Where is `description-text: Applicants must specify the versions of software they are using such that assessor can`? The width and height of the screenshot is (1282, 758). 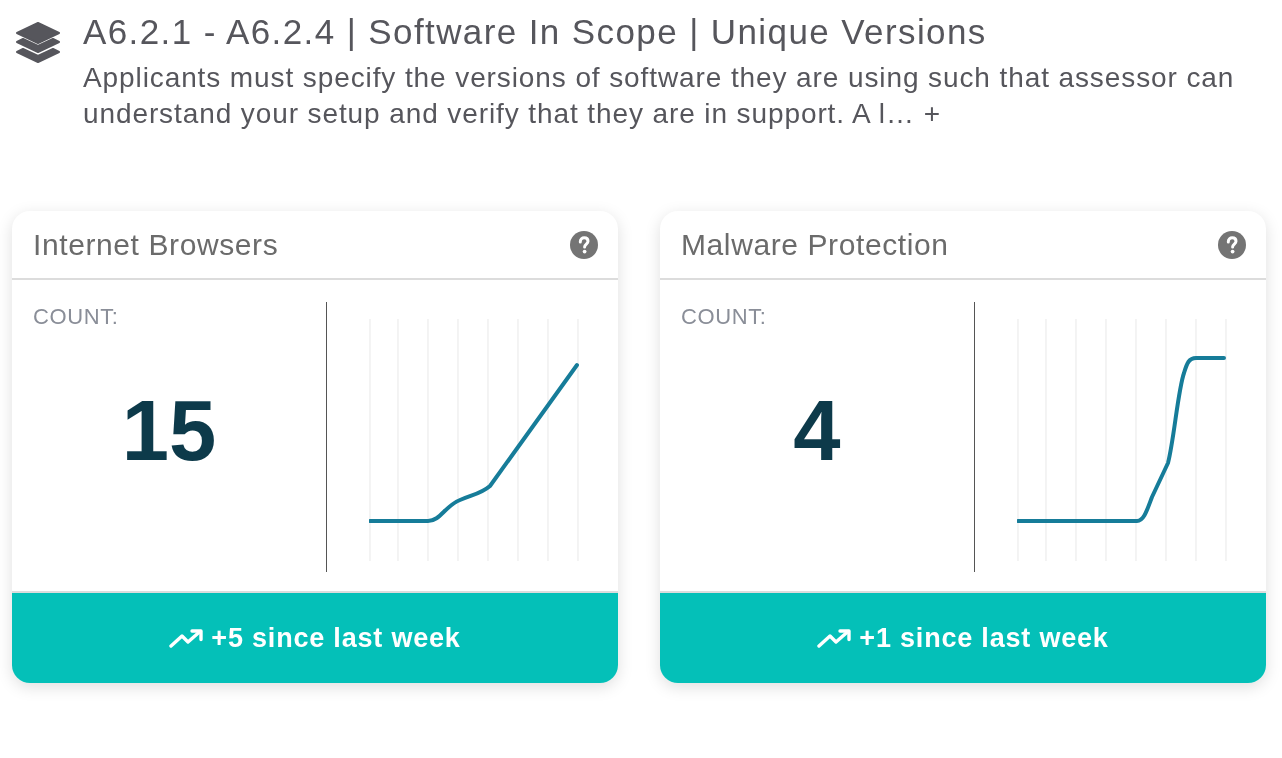 description-text: Applicants must specify the versions of software they are using such that assessor can is located at coordinates (659, 78).